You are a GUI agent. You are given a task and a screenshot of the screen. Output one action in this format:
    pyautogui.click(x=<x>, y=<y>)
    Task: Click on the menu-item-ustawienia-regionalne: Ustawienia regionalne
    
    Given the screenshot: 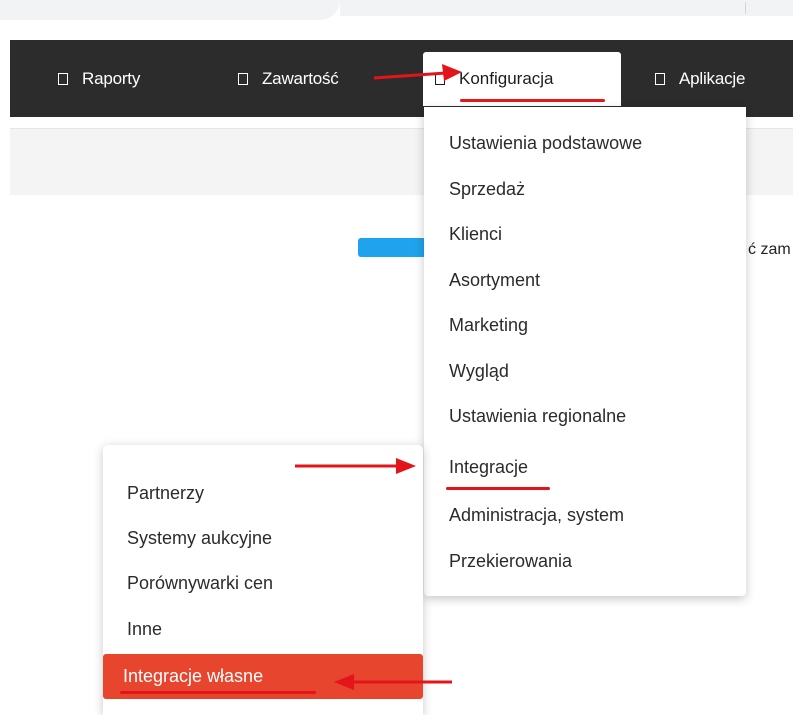 What is the action you would take?
    pyautogui.click(x=537, y=416)
    